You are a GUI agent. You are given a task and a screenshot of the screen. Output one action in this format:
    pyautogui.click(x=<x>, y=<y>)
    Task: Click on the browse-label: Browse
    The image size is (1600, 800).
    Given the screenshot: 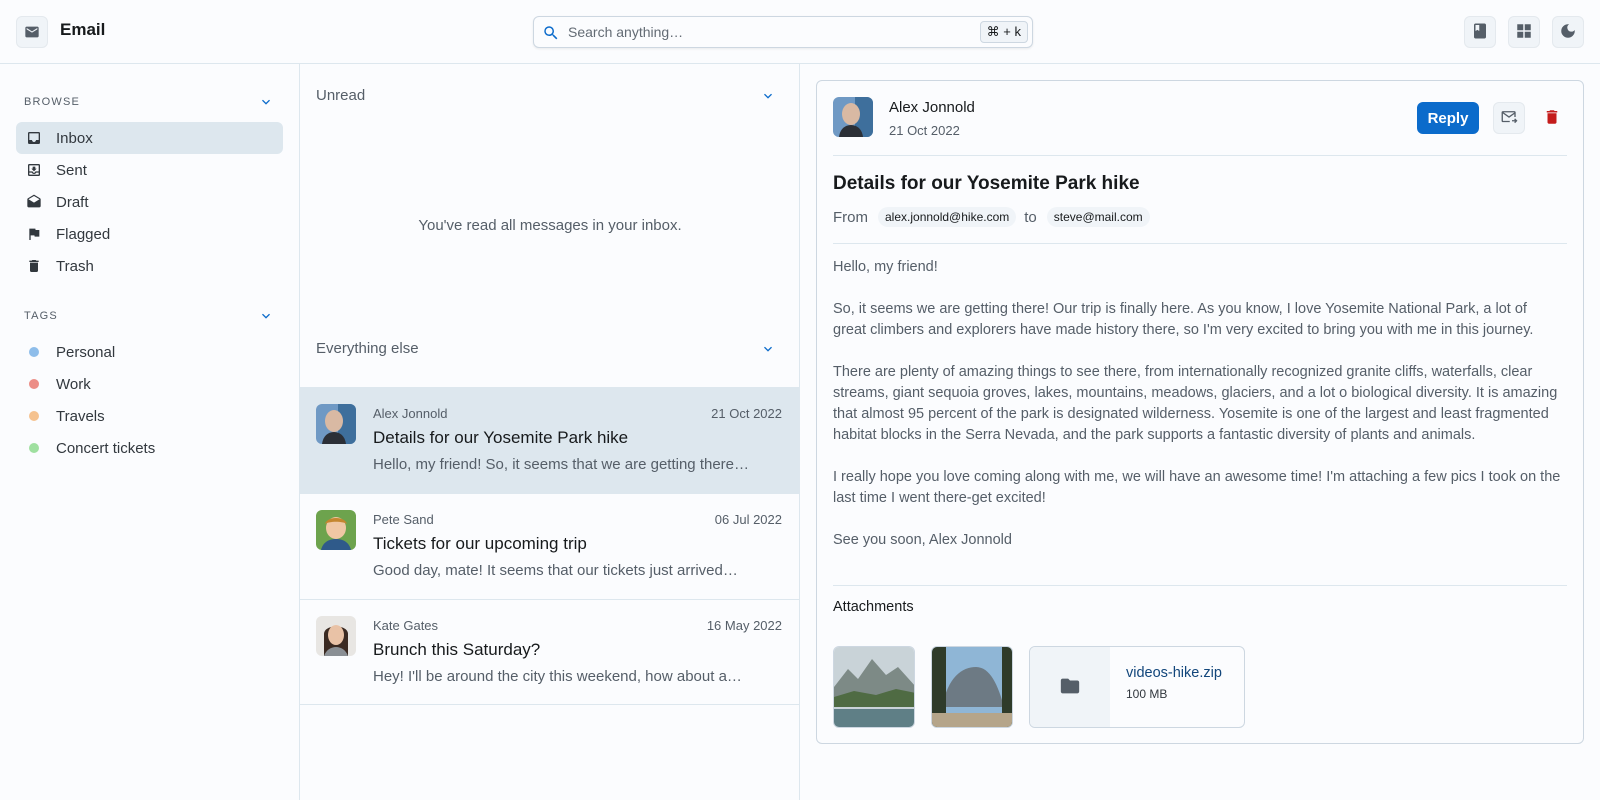 What is the action you would take?
    pyautogui.click(x=52, y=102)
    